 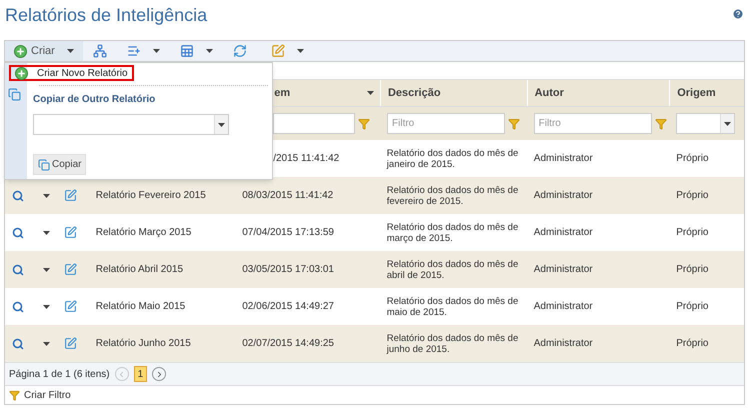 What do you see at coordinates (144, 232) in the screenshot?
I see `table-cell: Relatório Março 2015` at bounding box center [144, 232].